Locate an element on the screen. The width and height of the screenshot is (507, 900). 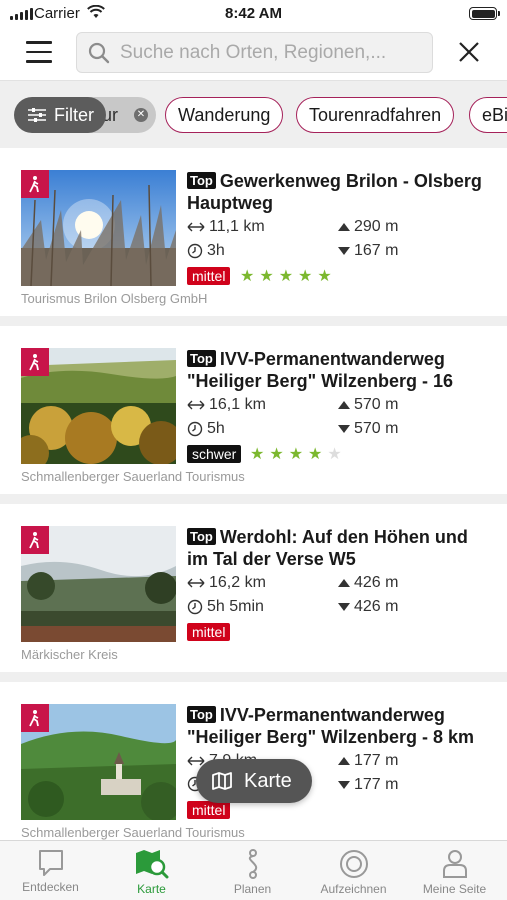
difficulty-badge: schwer is located at coordinates (214, 454).